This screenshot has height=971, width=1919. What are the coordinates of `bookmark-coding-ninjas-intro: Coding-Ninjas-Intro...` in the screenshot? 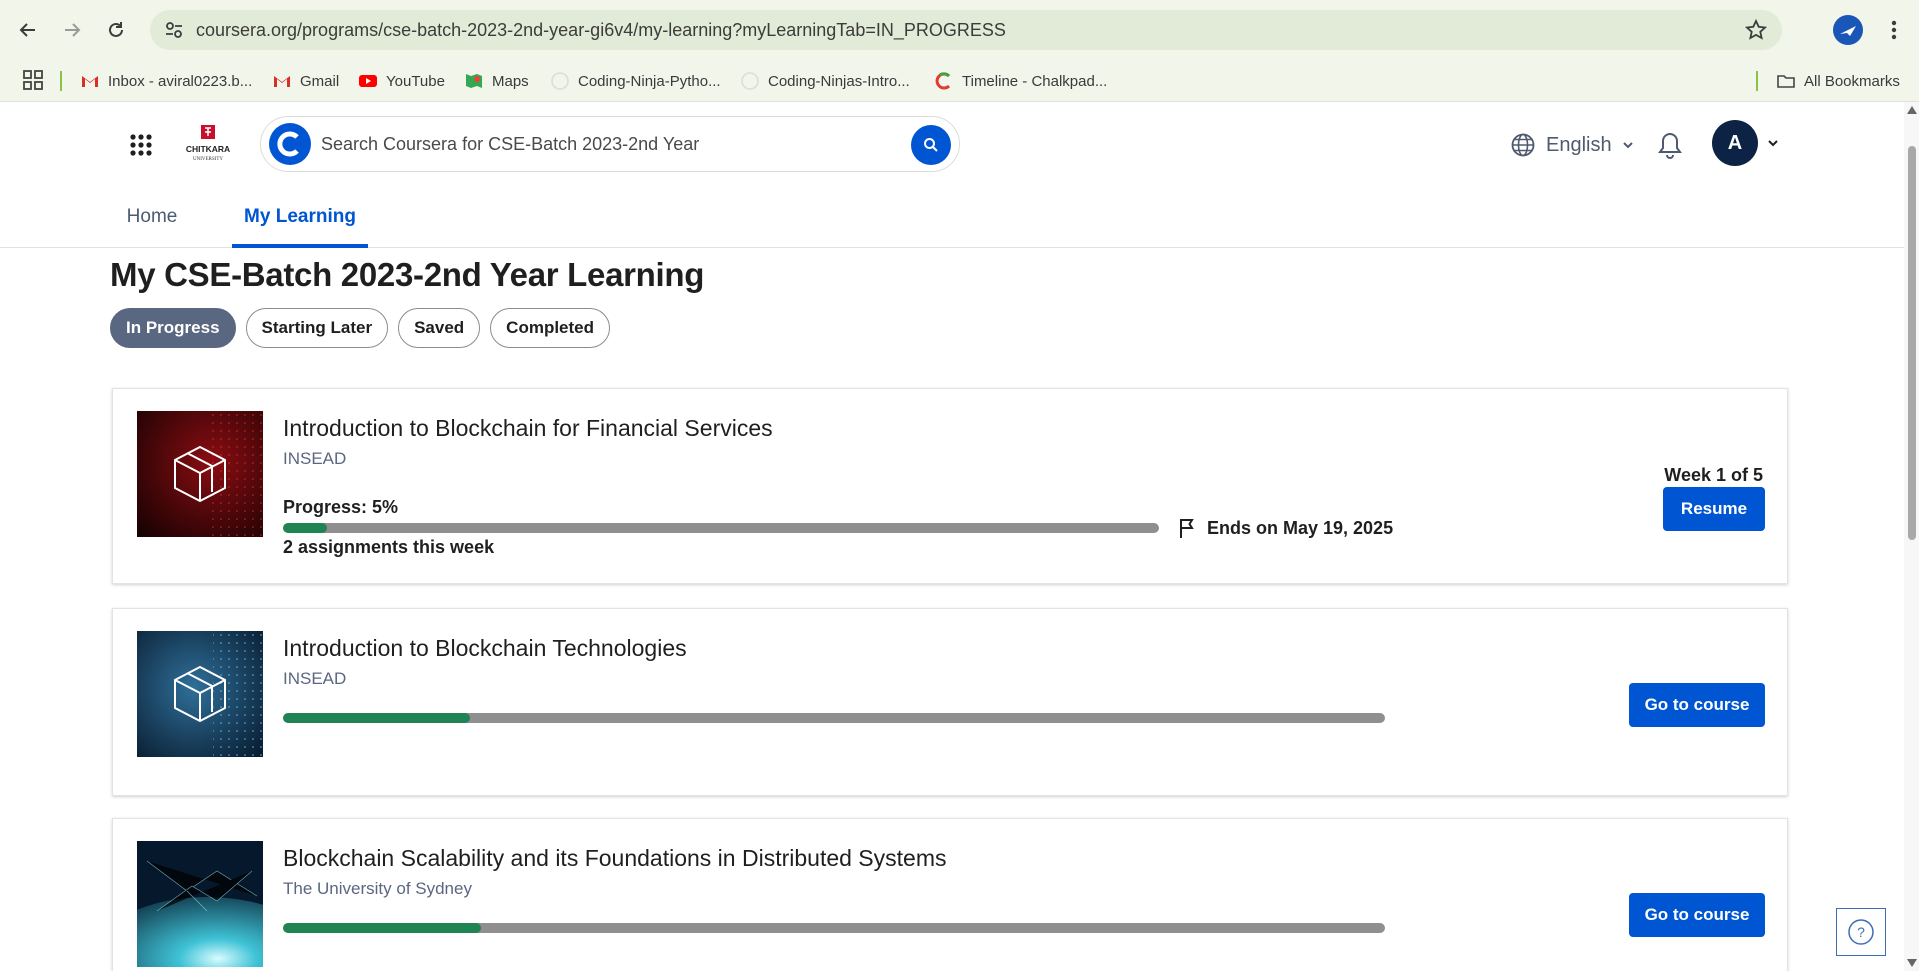 It's located at (825, 81).